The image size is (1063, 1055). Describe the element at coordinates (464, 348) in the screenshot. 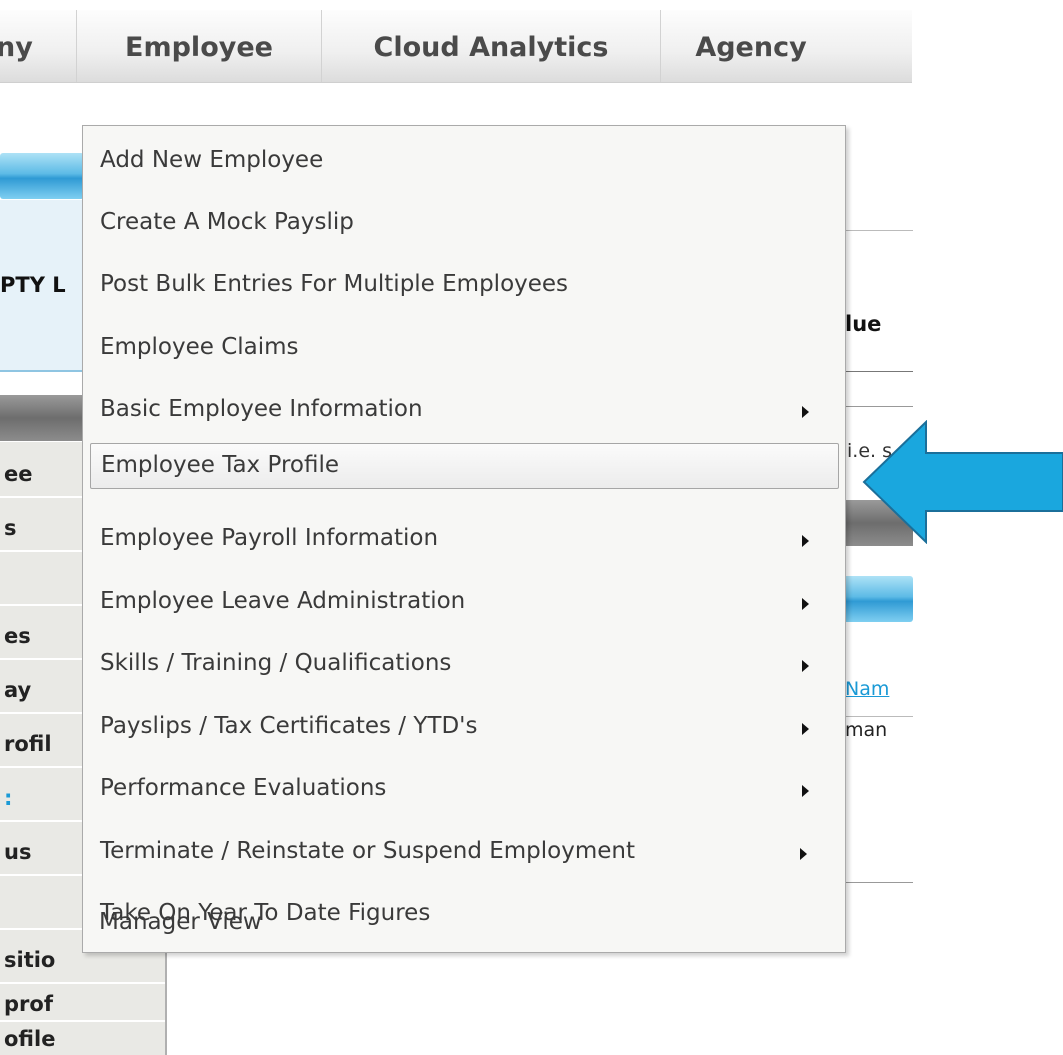

I see `menu-item-employee-claims: Employee Claims` at that location.